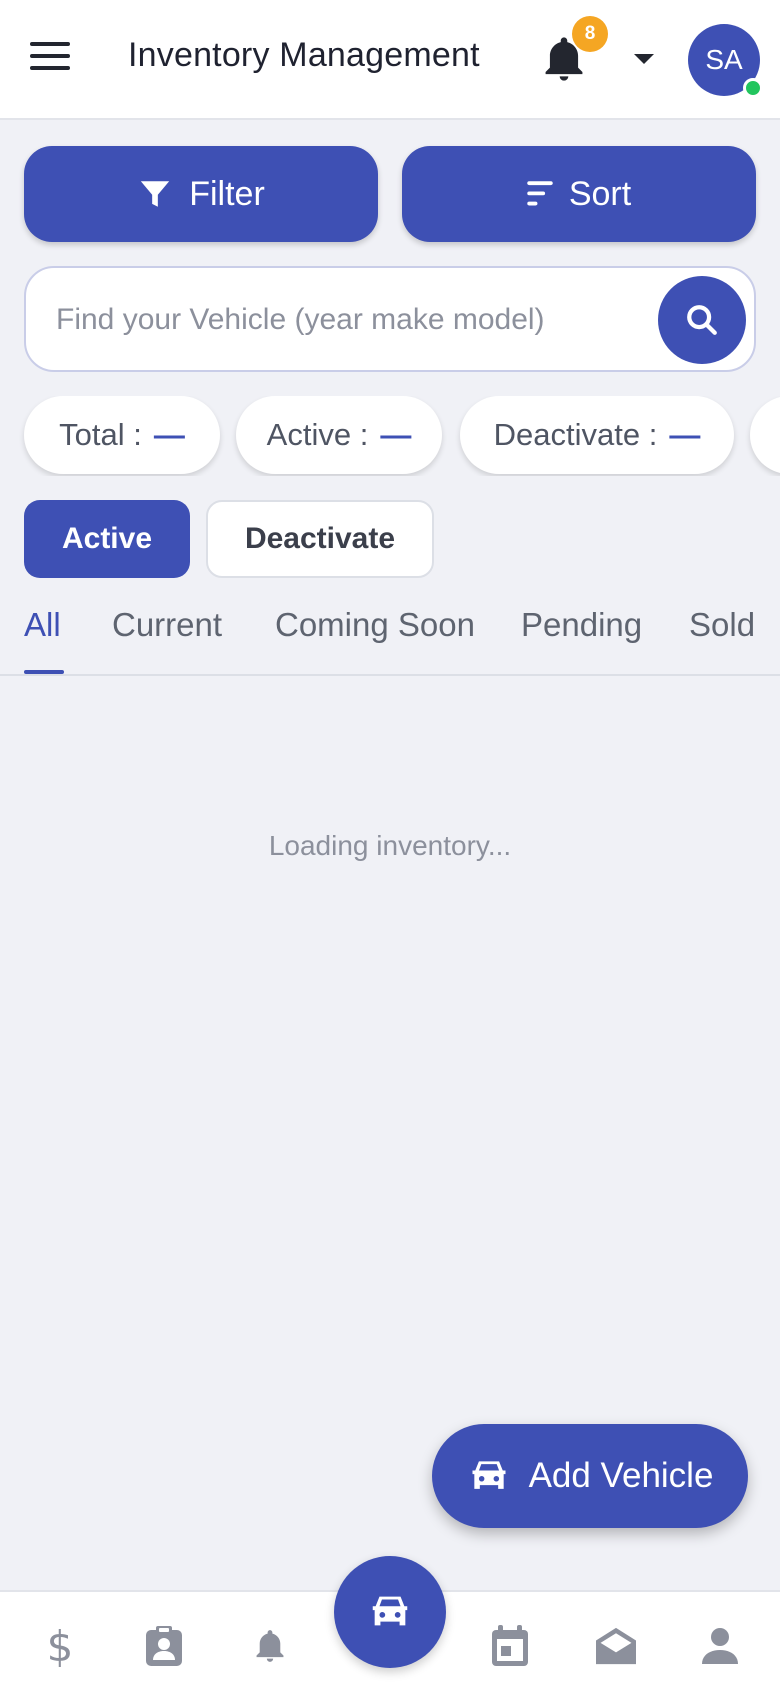 The height and width of the screenshot is (1688, 780). What do you see at coordinates (107, 539) in the screenshot?
I see `toggle-active: Active` at bounding box center [107, 539].